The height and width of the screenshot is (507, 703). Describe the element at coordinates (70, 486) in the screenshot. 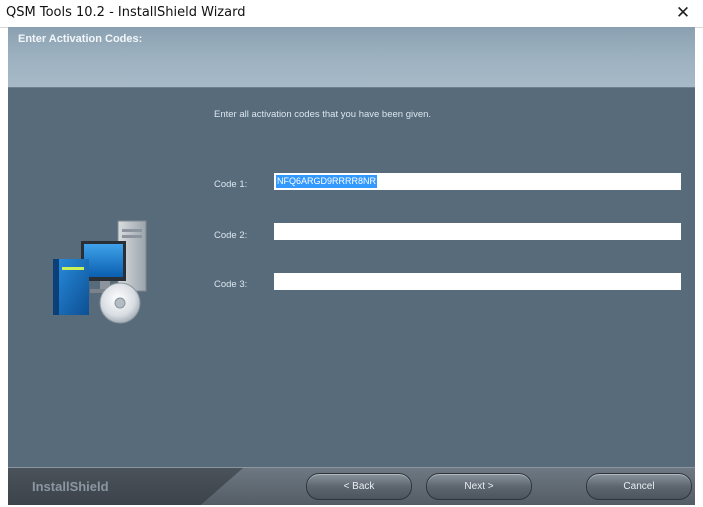

I see `installshield-logo: InstallShield` at that location.